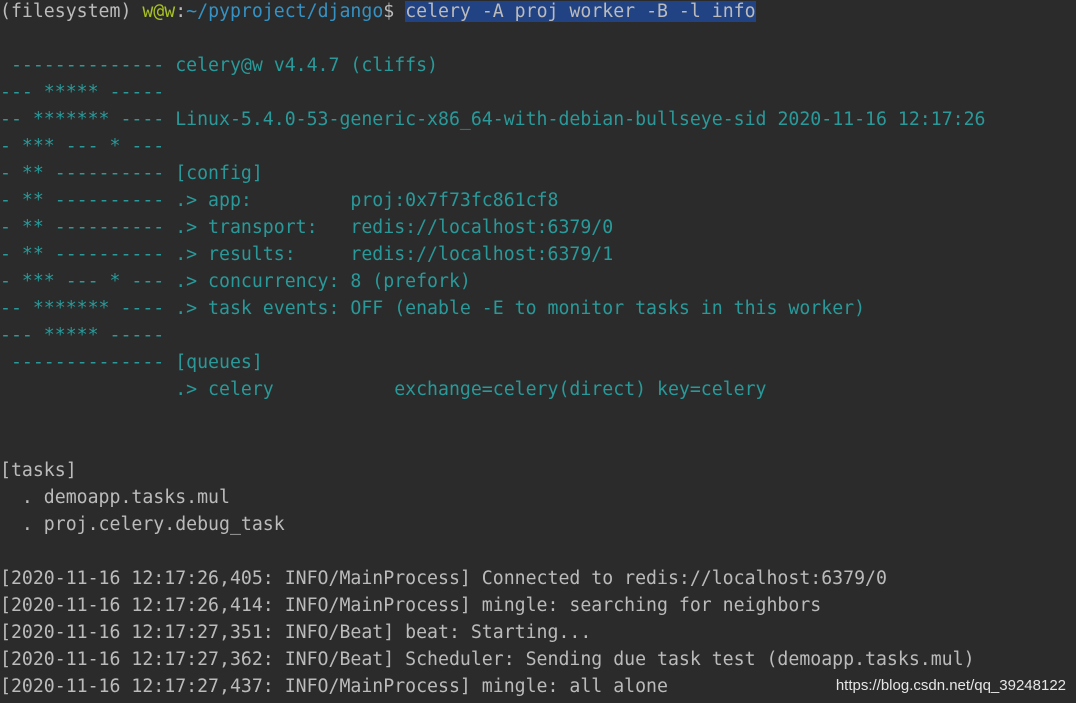 This screenshot has width=1076, height=703. Describe the element at coordinates (115, 497) in the screenshot. I see `task-item: . demoapp.tasks.mul` at that location.